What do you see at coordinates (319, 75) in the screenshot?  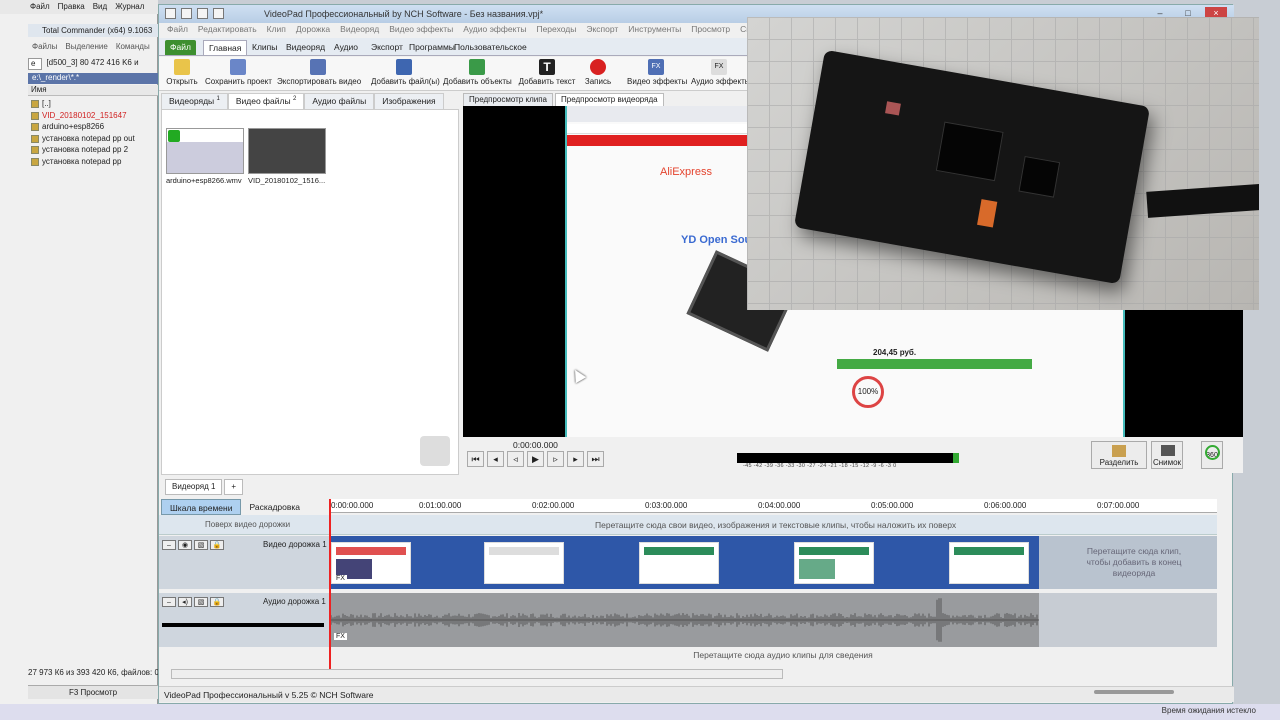 I see `export-video-button: Экспортировать видео` at bounding box center [319, 75].